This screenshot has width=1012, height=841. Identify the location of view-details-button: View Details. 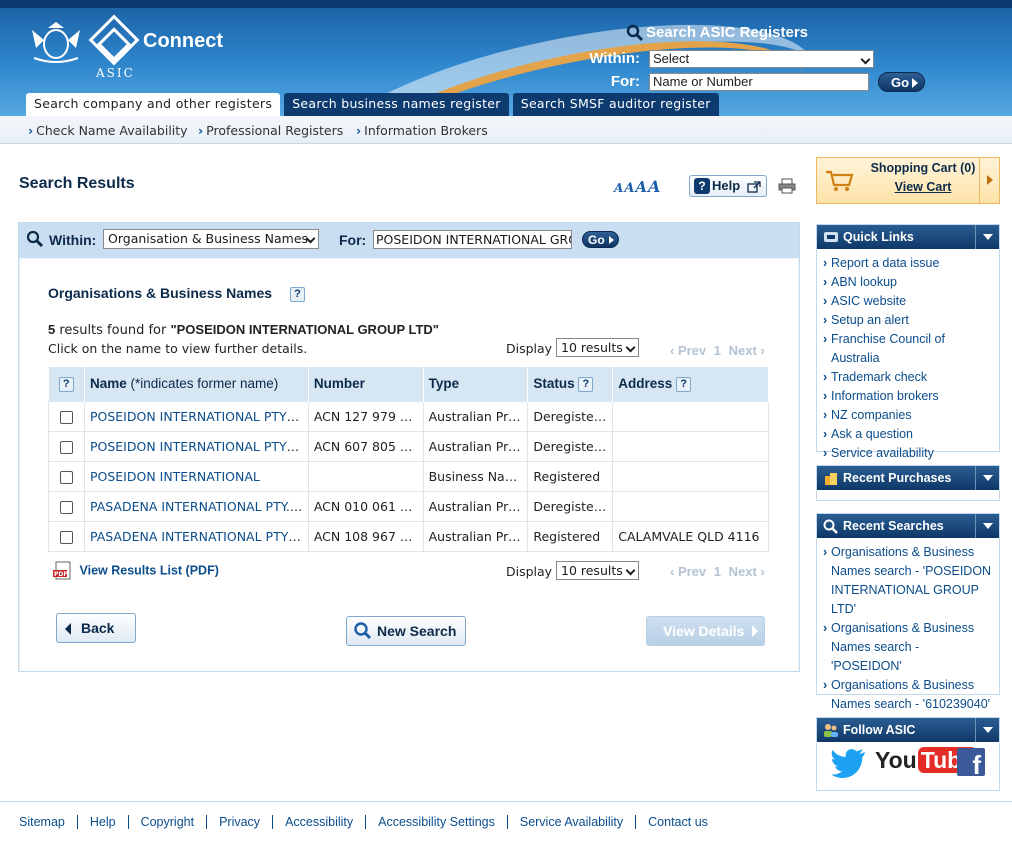
(705, 631).